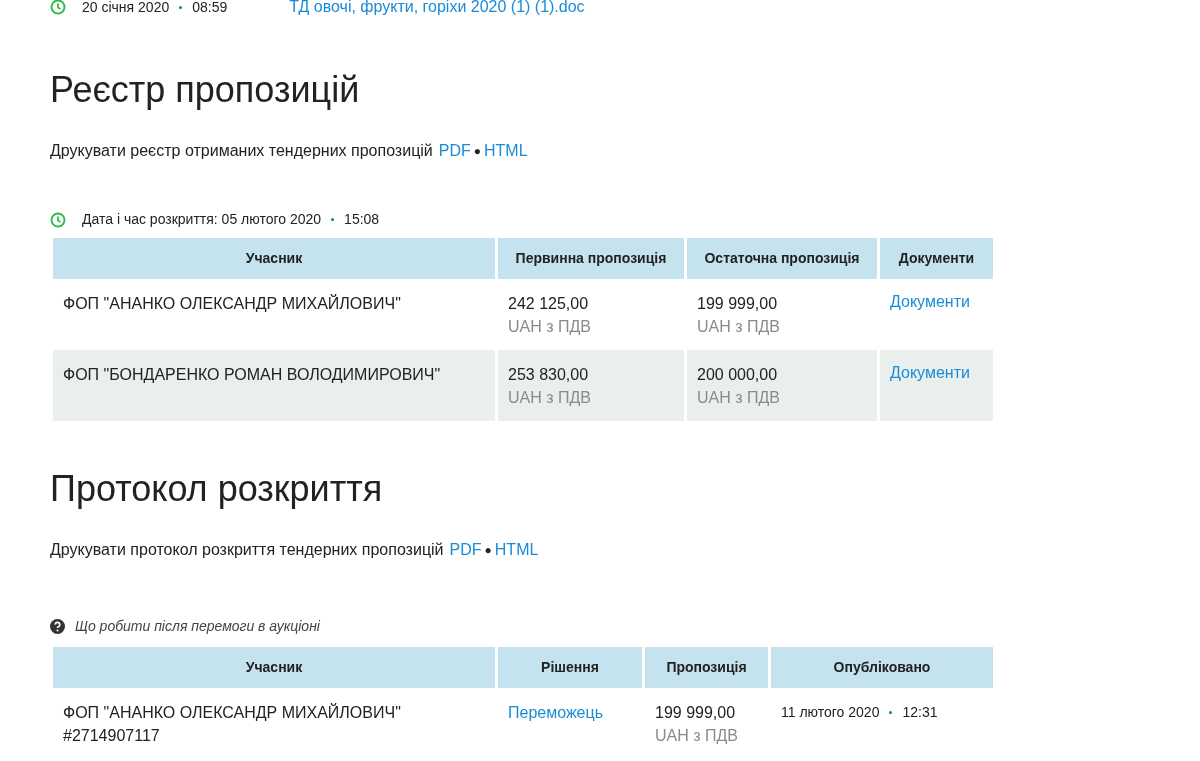 The image size is (1200, 761). Describe the element at coordinates (882, 668) in the screenshot. I see `column-header: Опубліковано` at that location.